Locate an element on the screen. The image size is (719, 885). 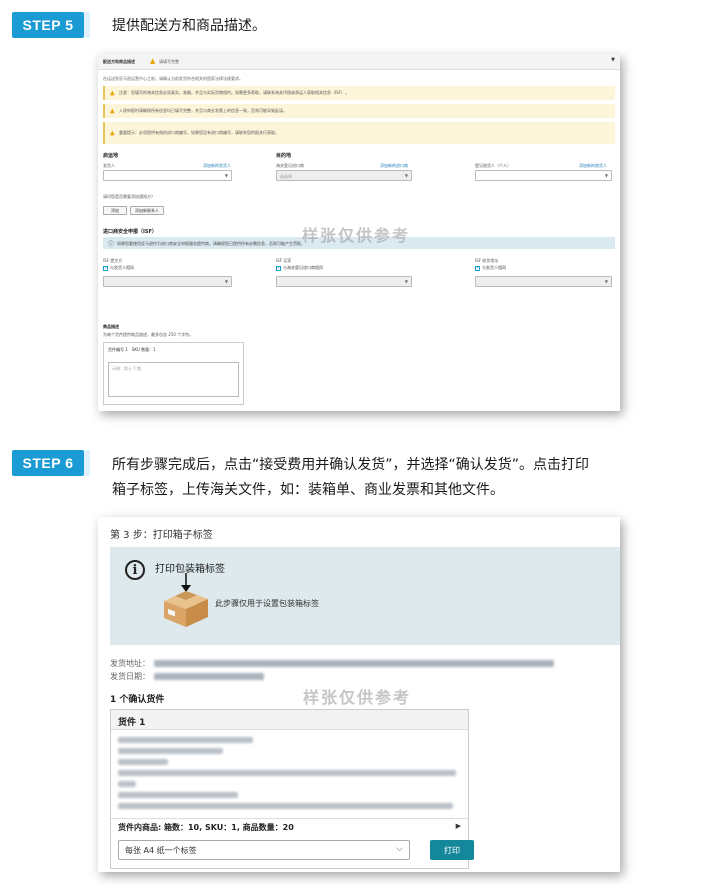
confirmed-count: 1 个确认货件 is located at coordinates (137, 700).